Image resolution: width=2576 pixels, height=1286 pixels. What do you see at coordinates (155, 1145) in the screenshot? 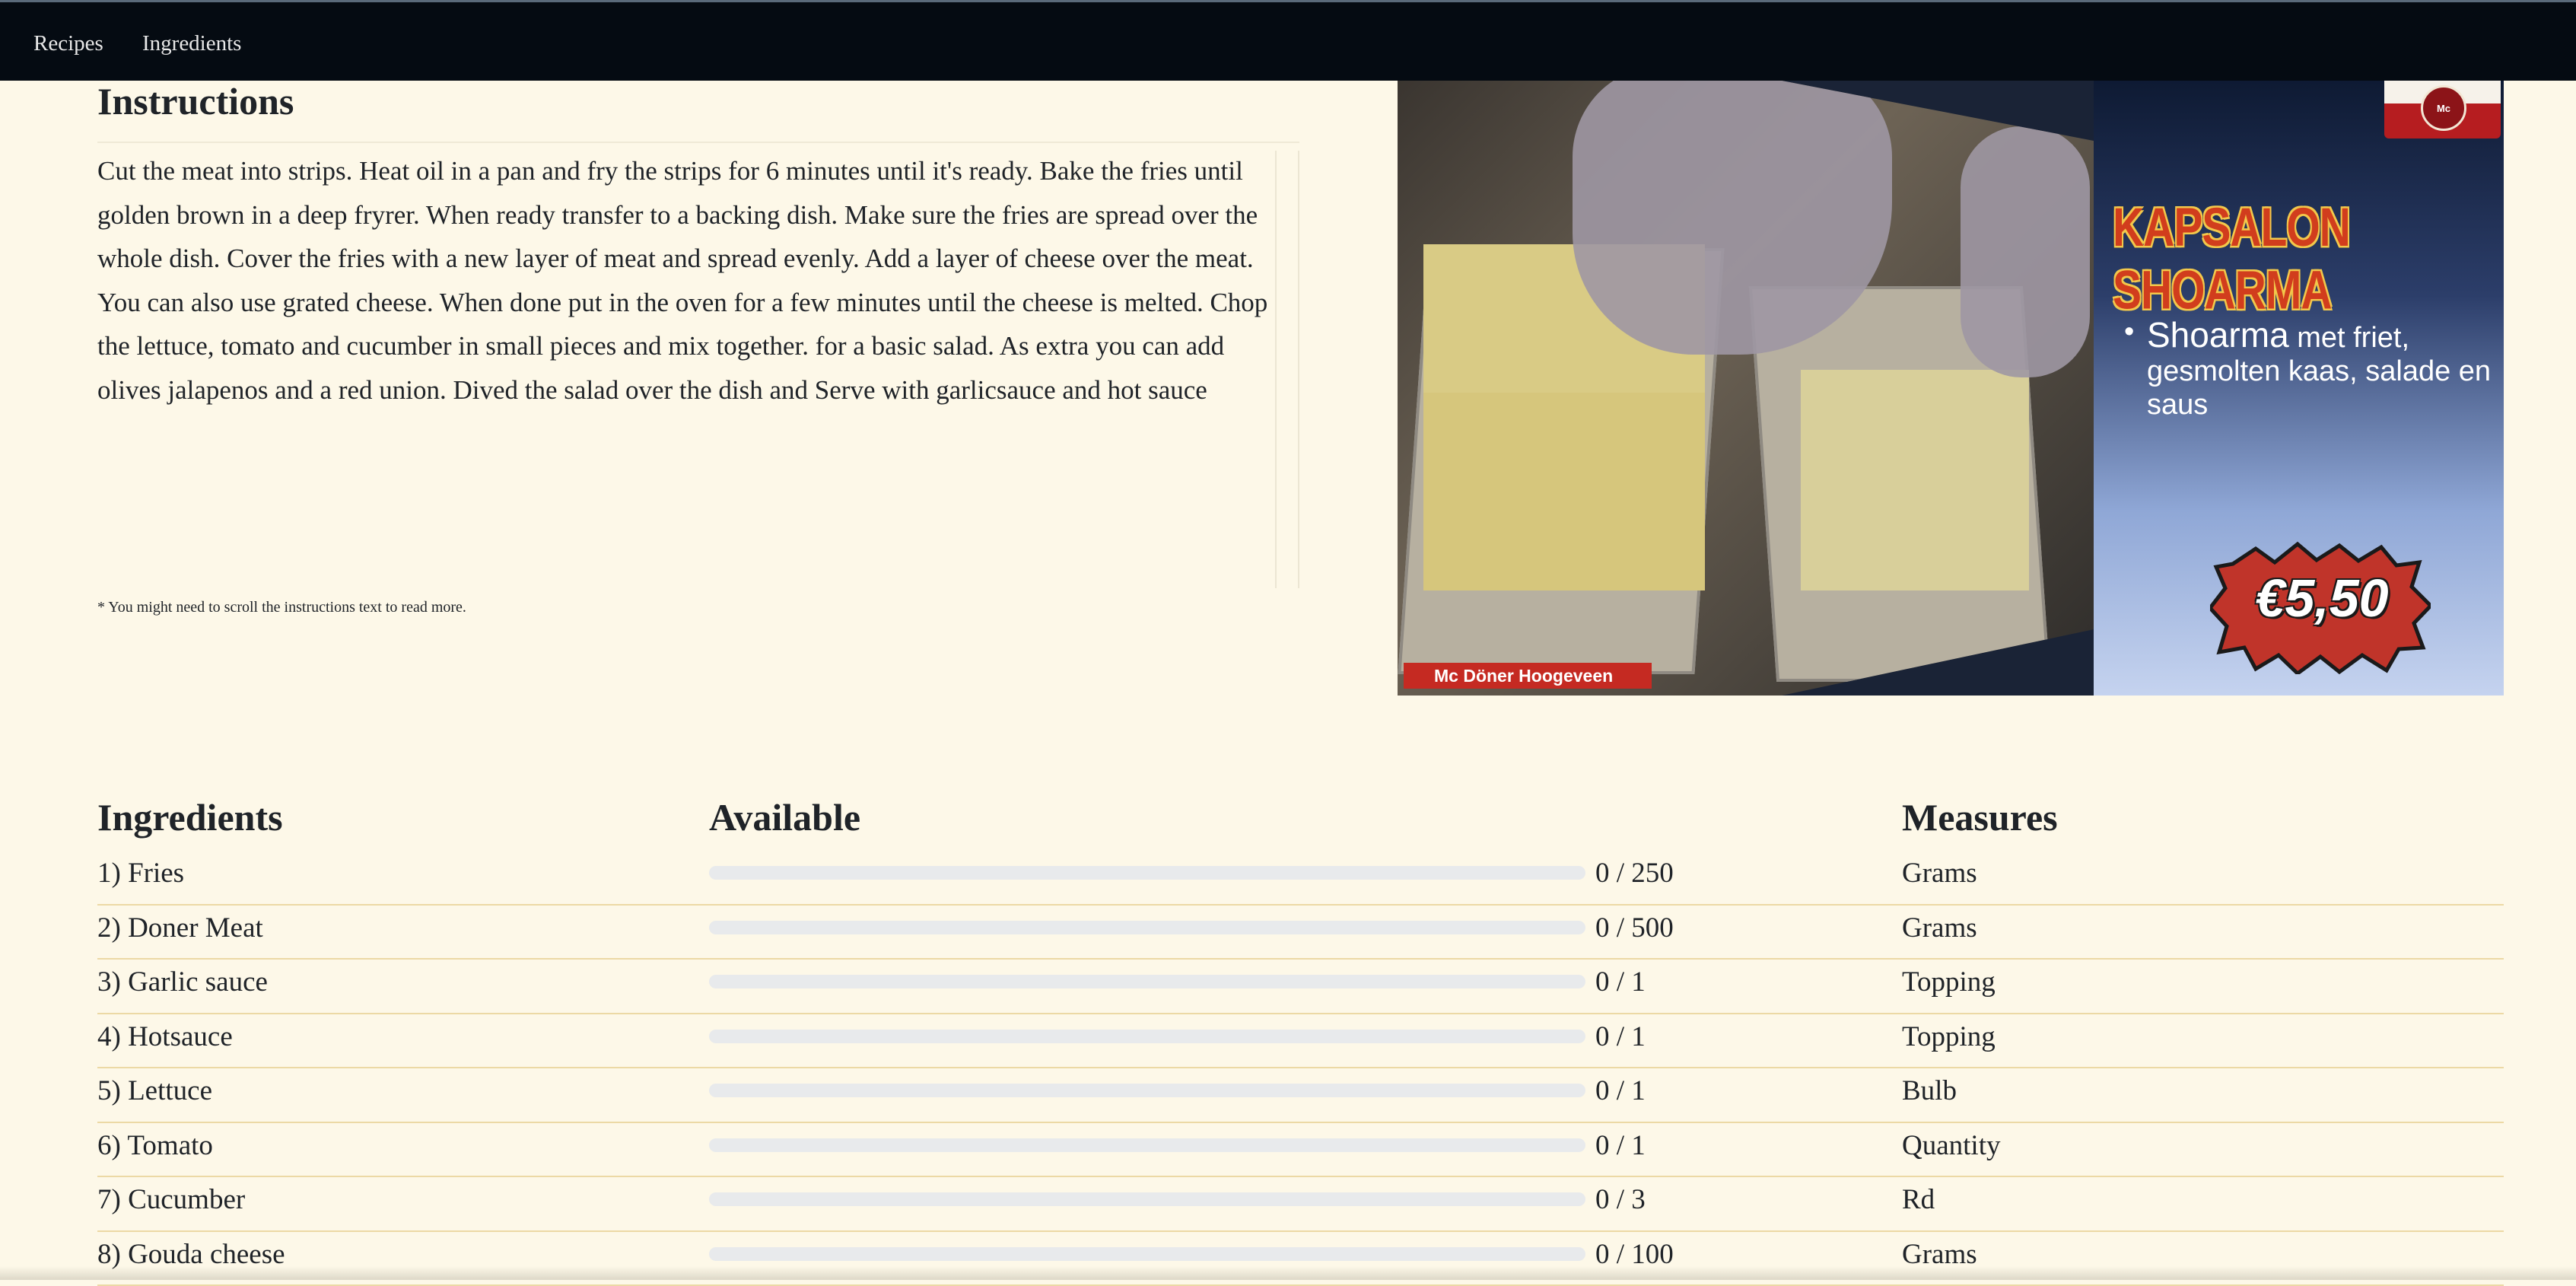
I see `ingredient-name: 6) Tomato` at bounding box center [155, 1145].